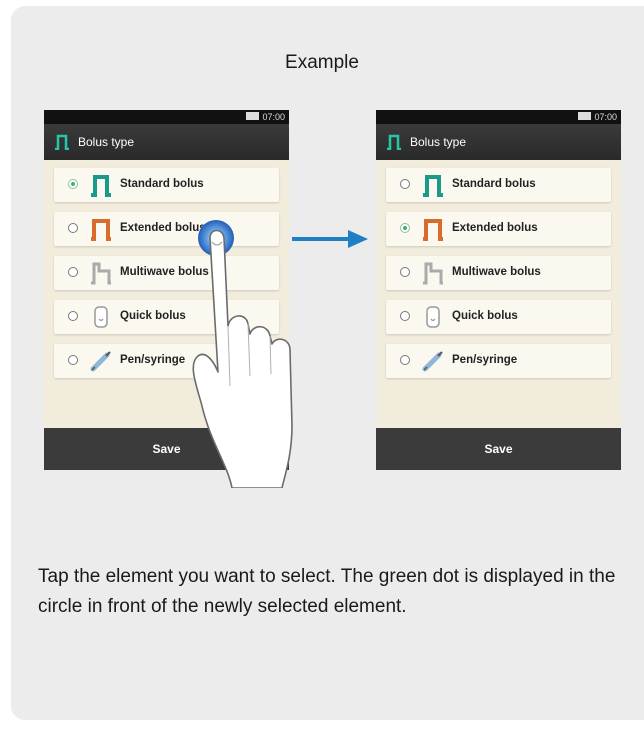 This screenshot has width=644, height=730. Describe the element at coordinates (242, 354) in the screenshot. I see `tap-hand-icon` at that location.